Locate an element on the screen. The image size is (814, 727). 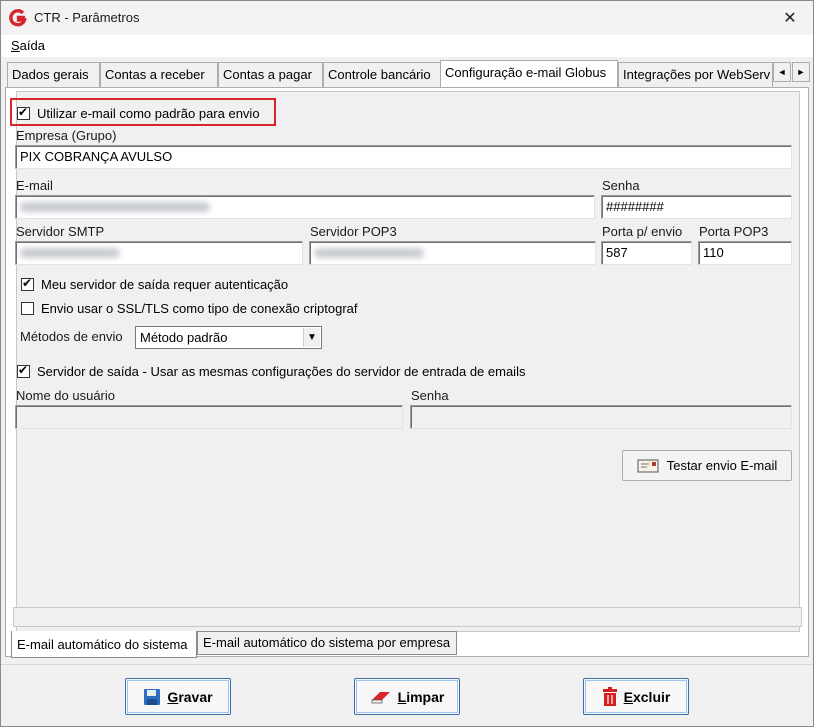
horizontal-scrollbar is located at coordinates (407, 617).